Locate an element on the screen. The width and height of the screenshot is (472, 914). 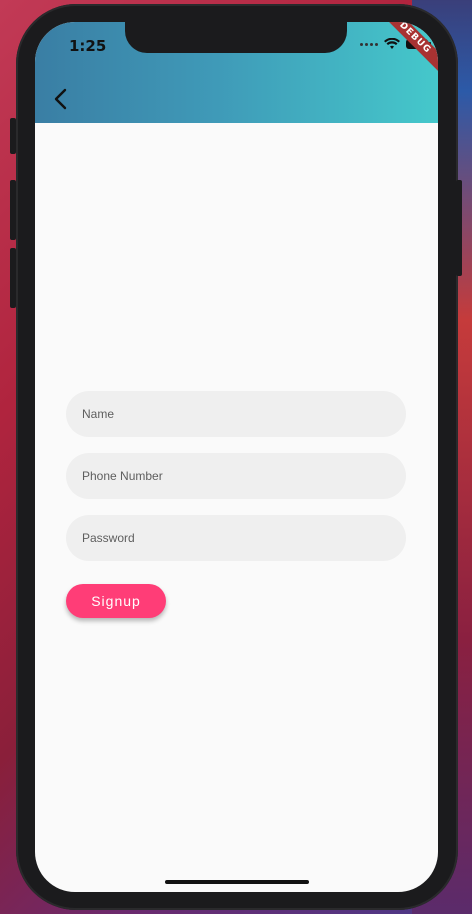
password-field: Password is located at coordinates (236, 538).